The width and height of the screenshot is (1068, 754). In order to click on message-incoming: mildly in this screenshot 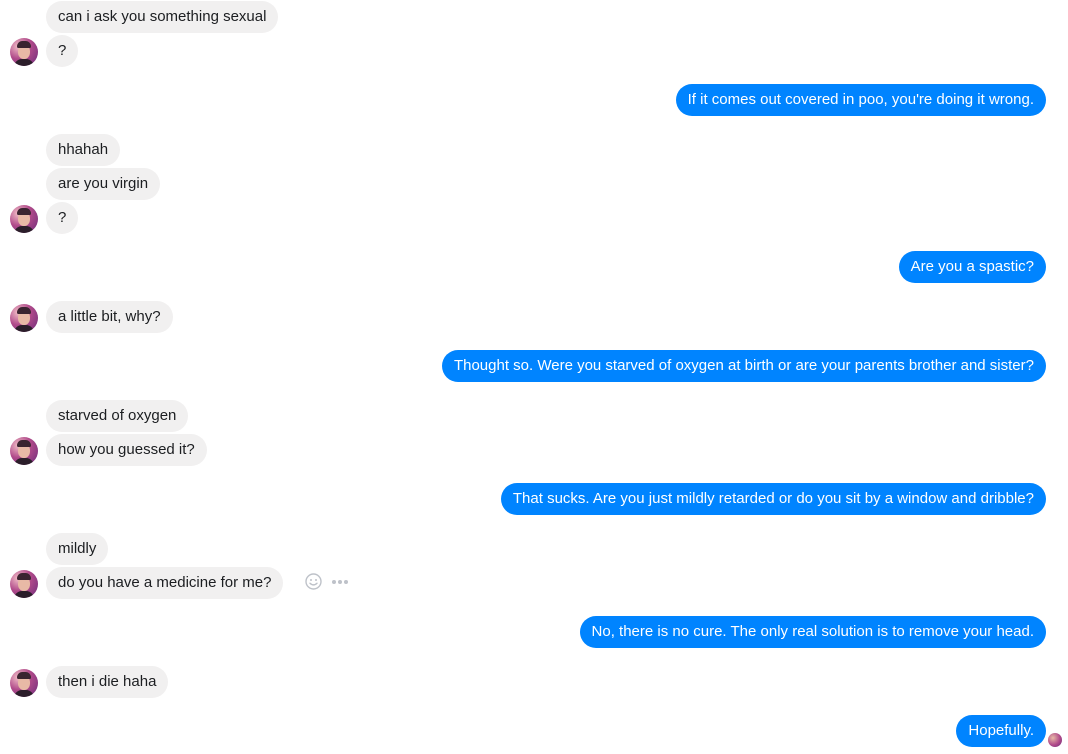, I will do `click(77, 549)`.